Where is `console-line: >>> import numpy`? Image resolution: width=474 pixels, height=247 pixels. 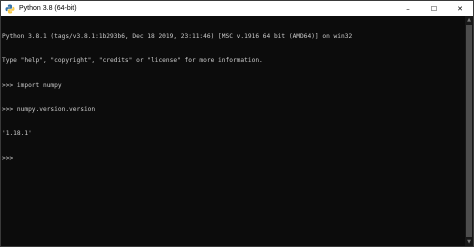
console-line: >>> import numpy is located at coordinates (32, 85).